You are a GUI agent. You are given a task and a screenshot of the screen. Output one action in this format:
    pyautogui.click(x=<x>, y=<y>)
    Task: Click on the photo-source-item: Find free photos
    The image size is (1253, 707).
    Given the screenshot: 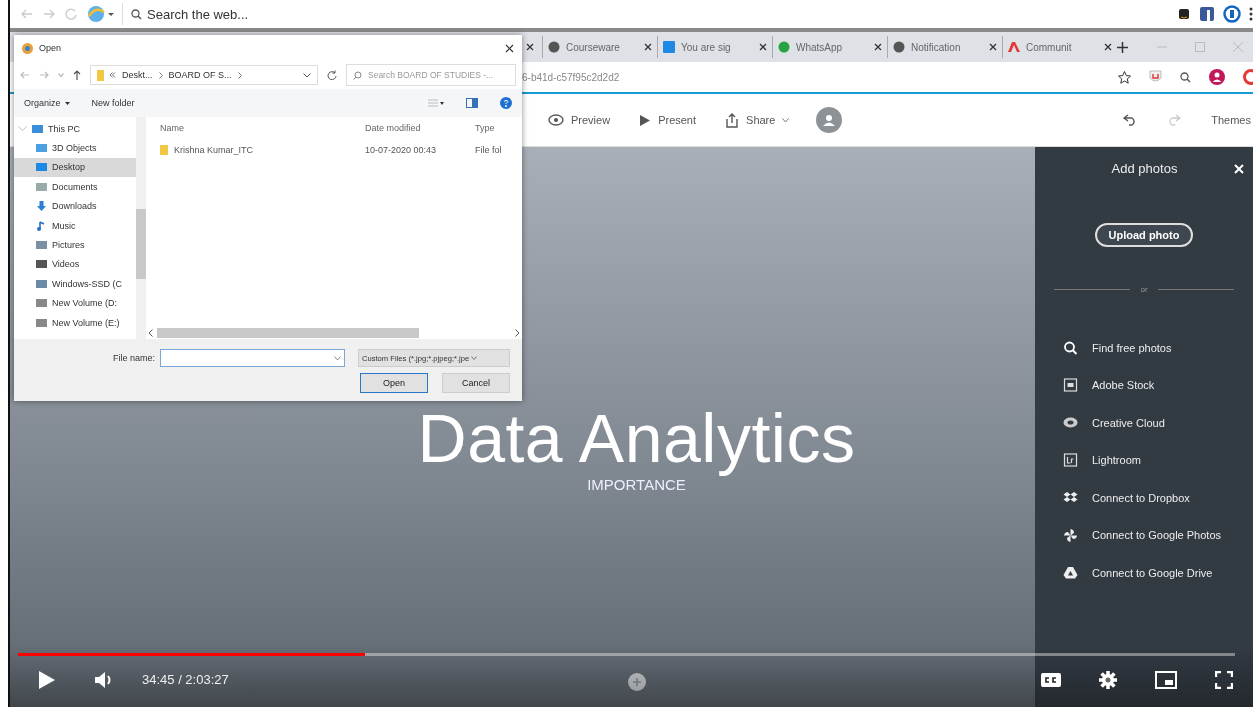 What is the action you would take?
    pyautogui.click(x=1144, y=348)
    